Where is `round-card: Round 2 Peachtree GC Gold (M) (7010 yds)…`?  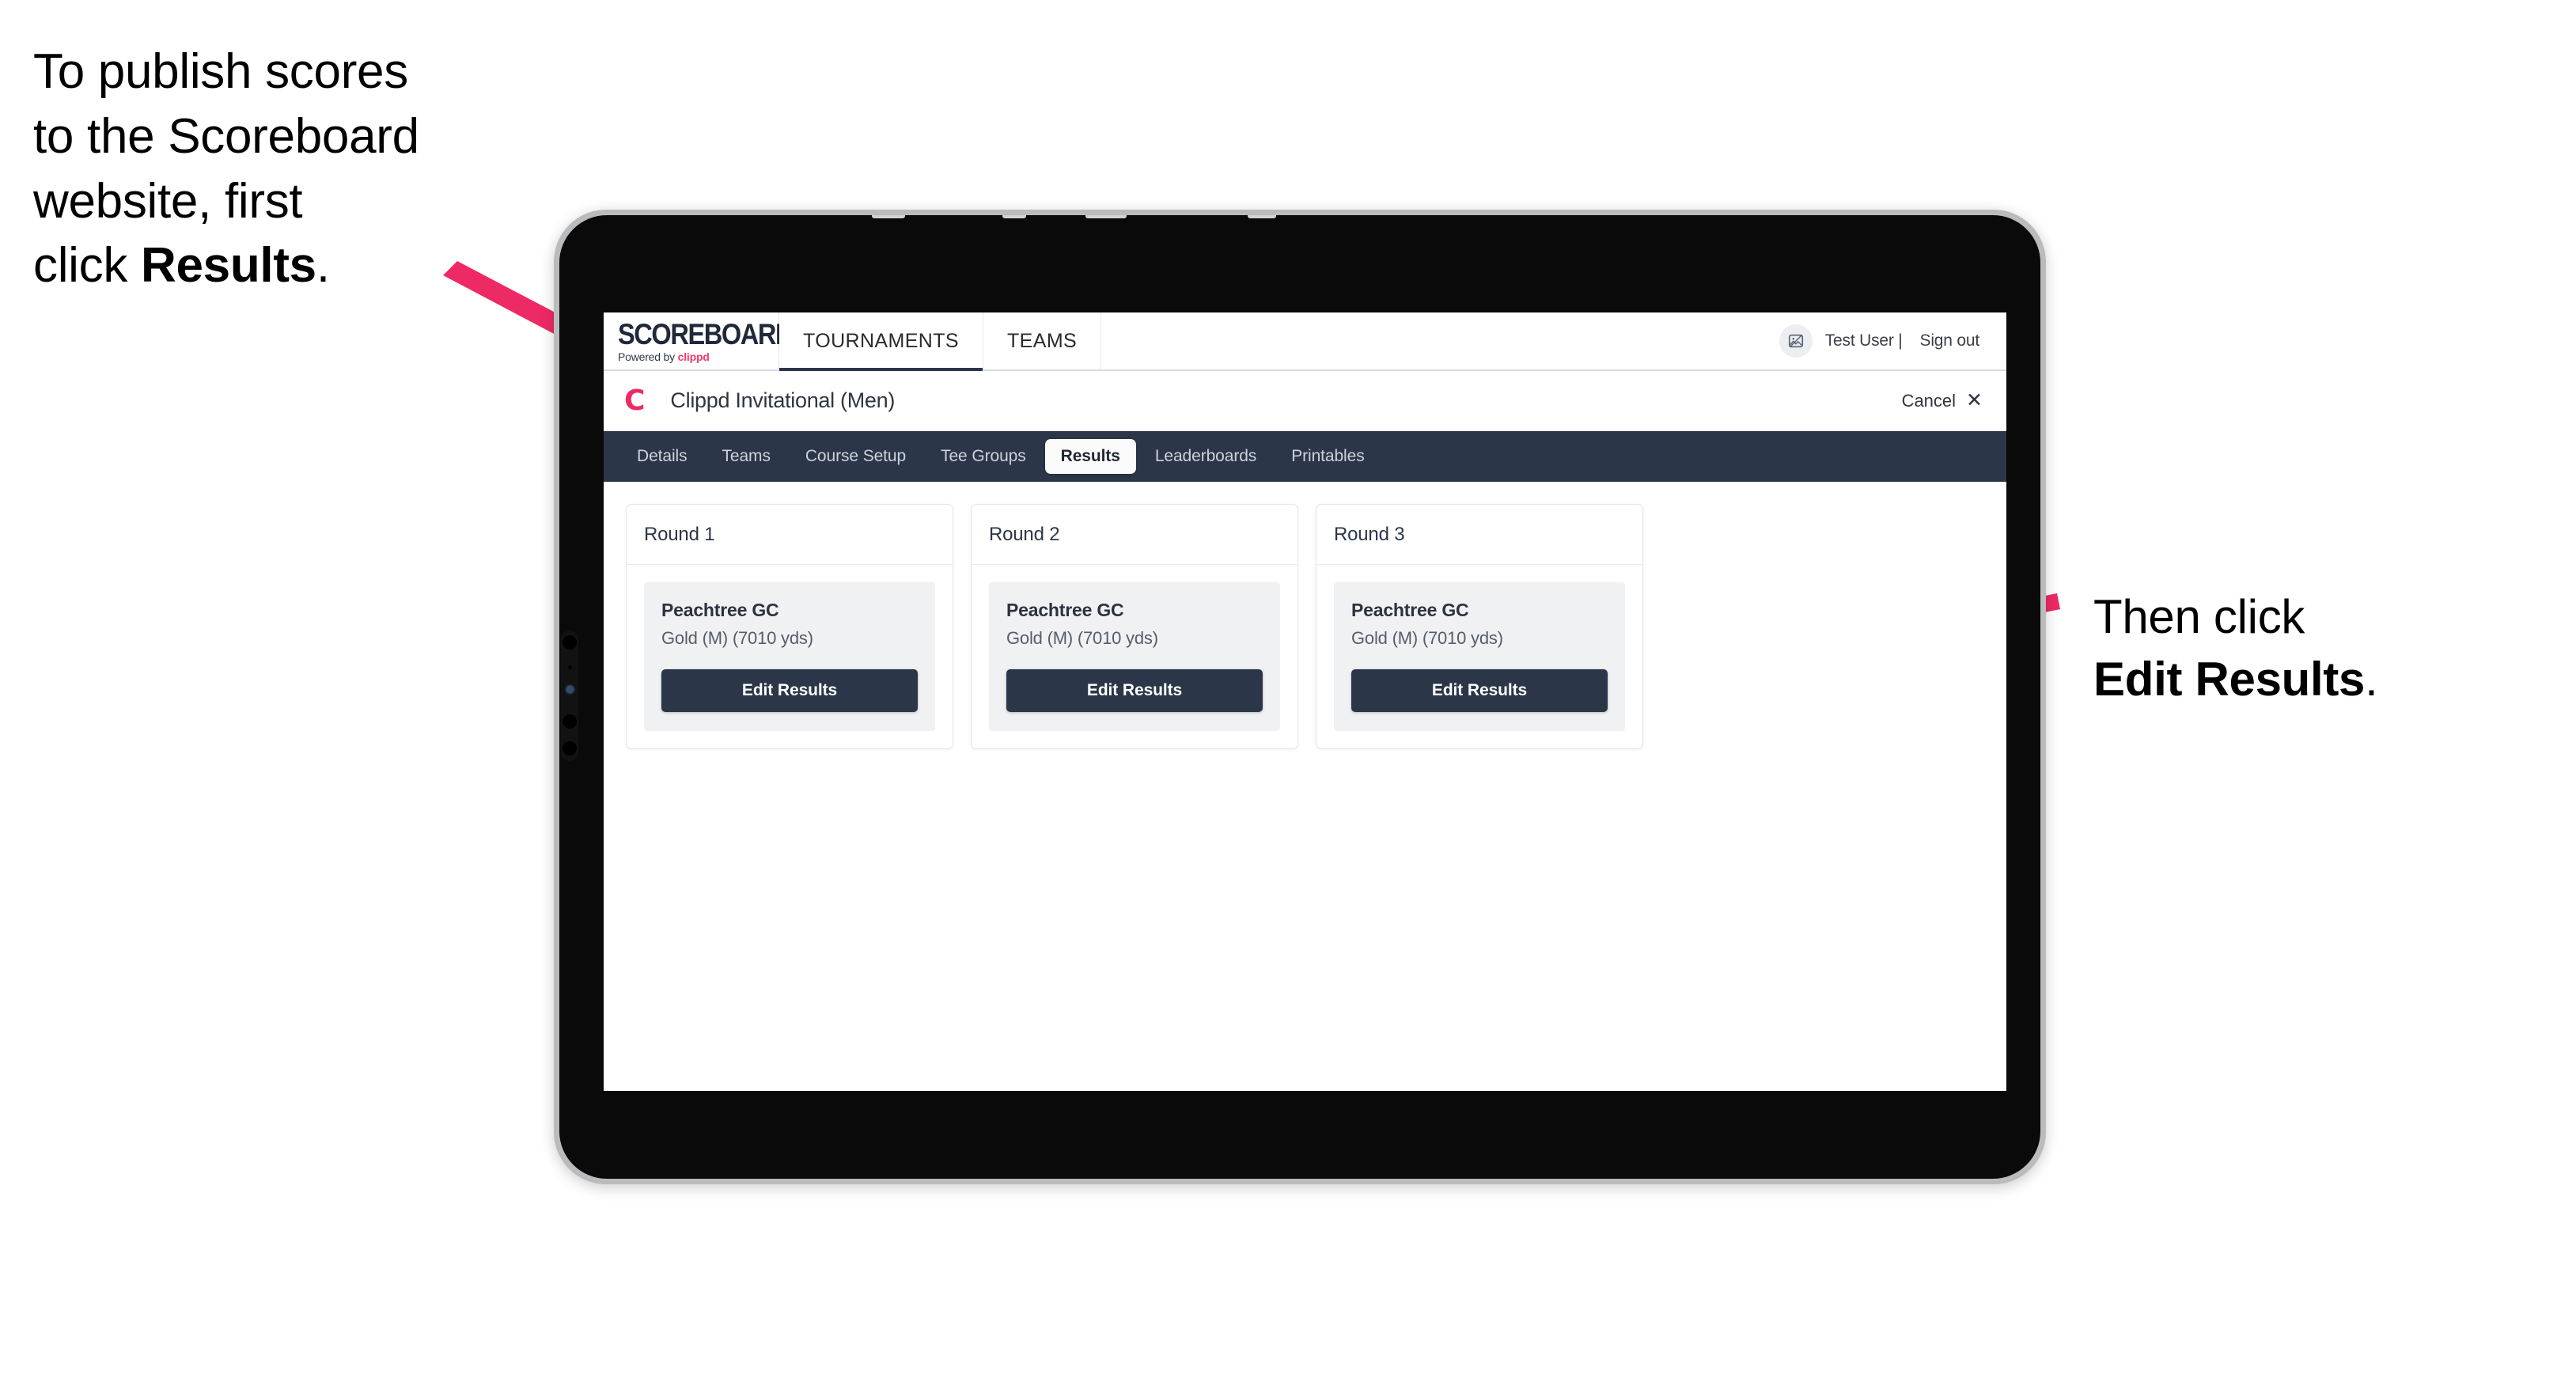 round-card: Round 2 Peachtree GC Gold (M) (7010 yds)… is located at coordinates (1134, 627).